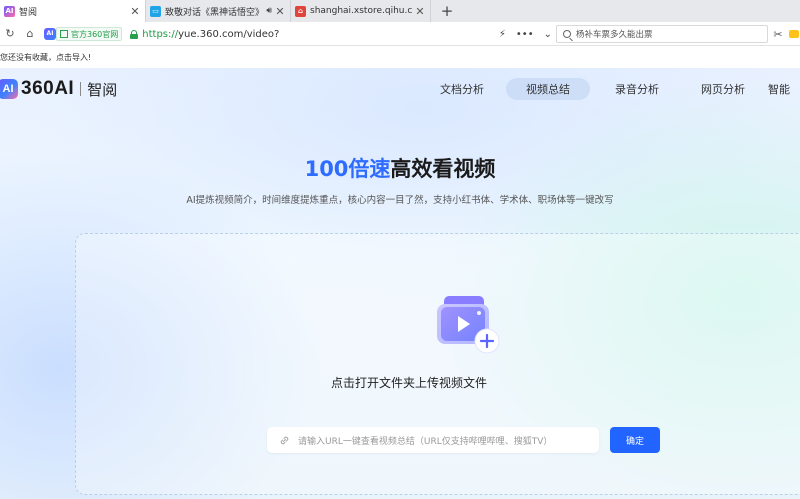 The width and height of the screenshot is (800, 499). Describe the element at coordinates (269, 11) in the screenshot. I see `speaker-icon: 🔊︎` at that location.